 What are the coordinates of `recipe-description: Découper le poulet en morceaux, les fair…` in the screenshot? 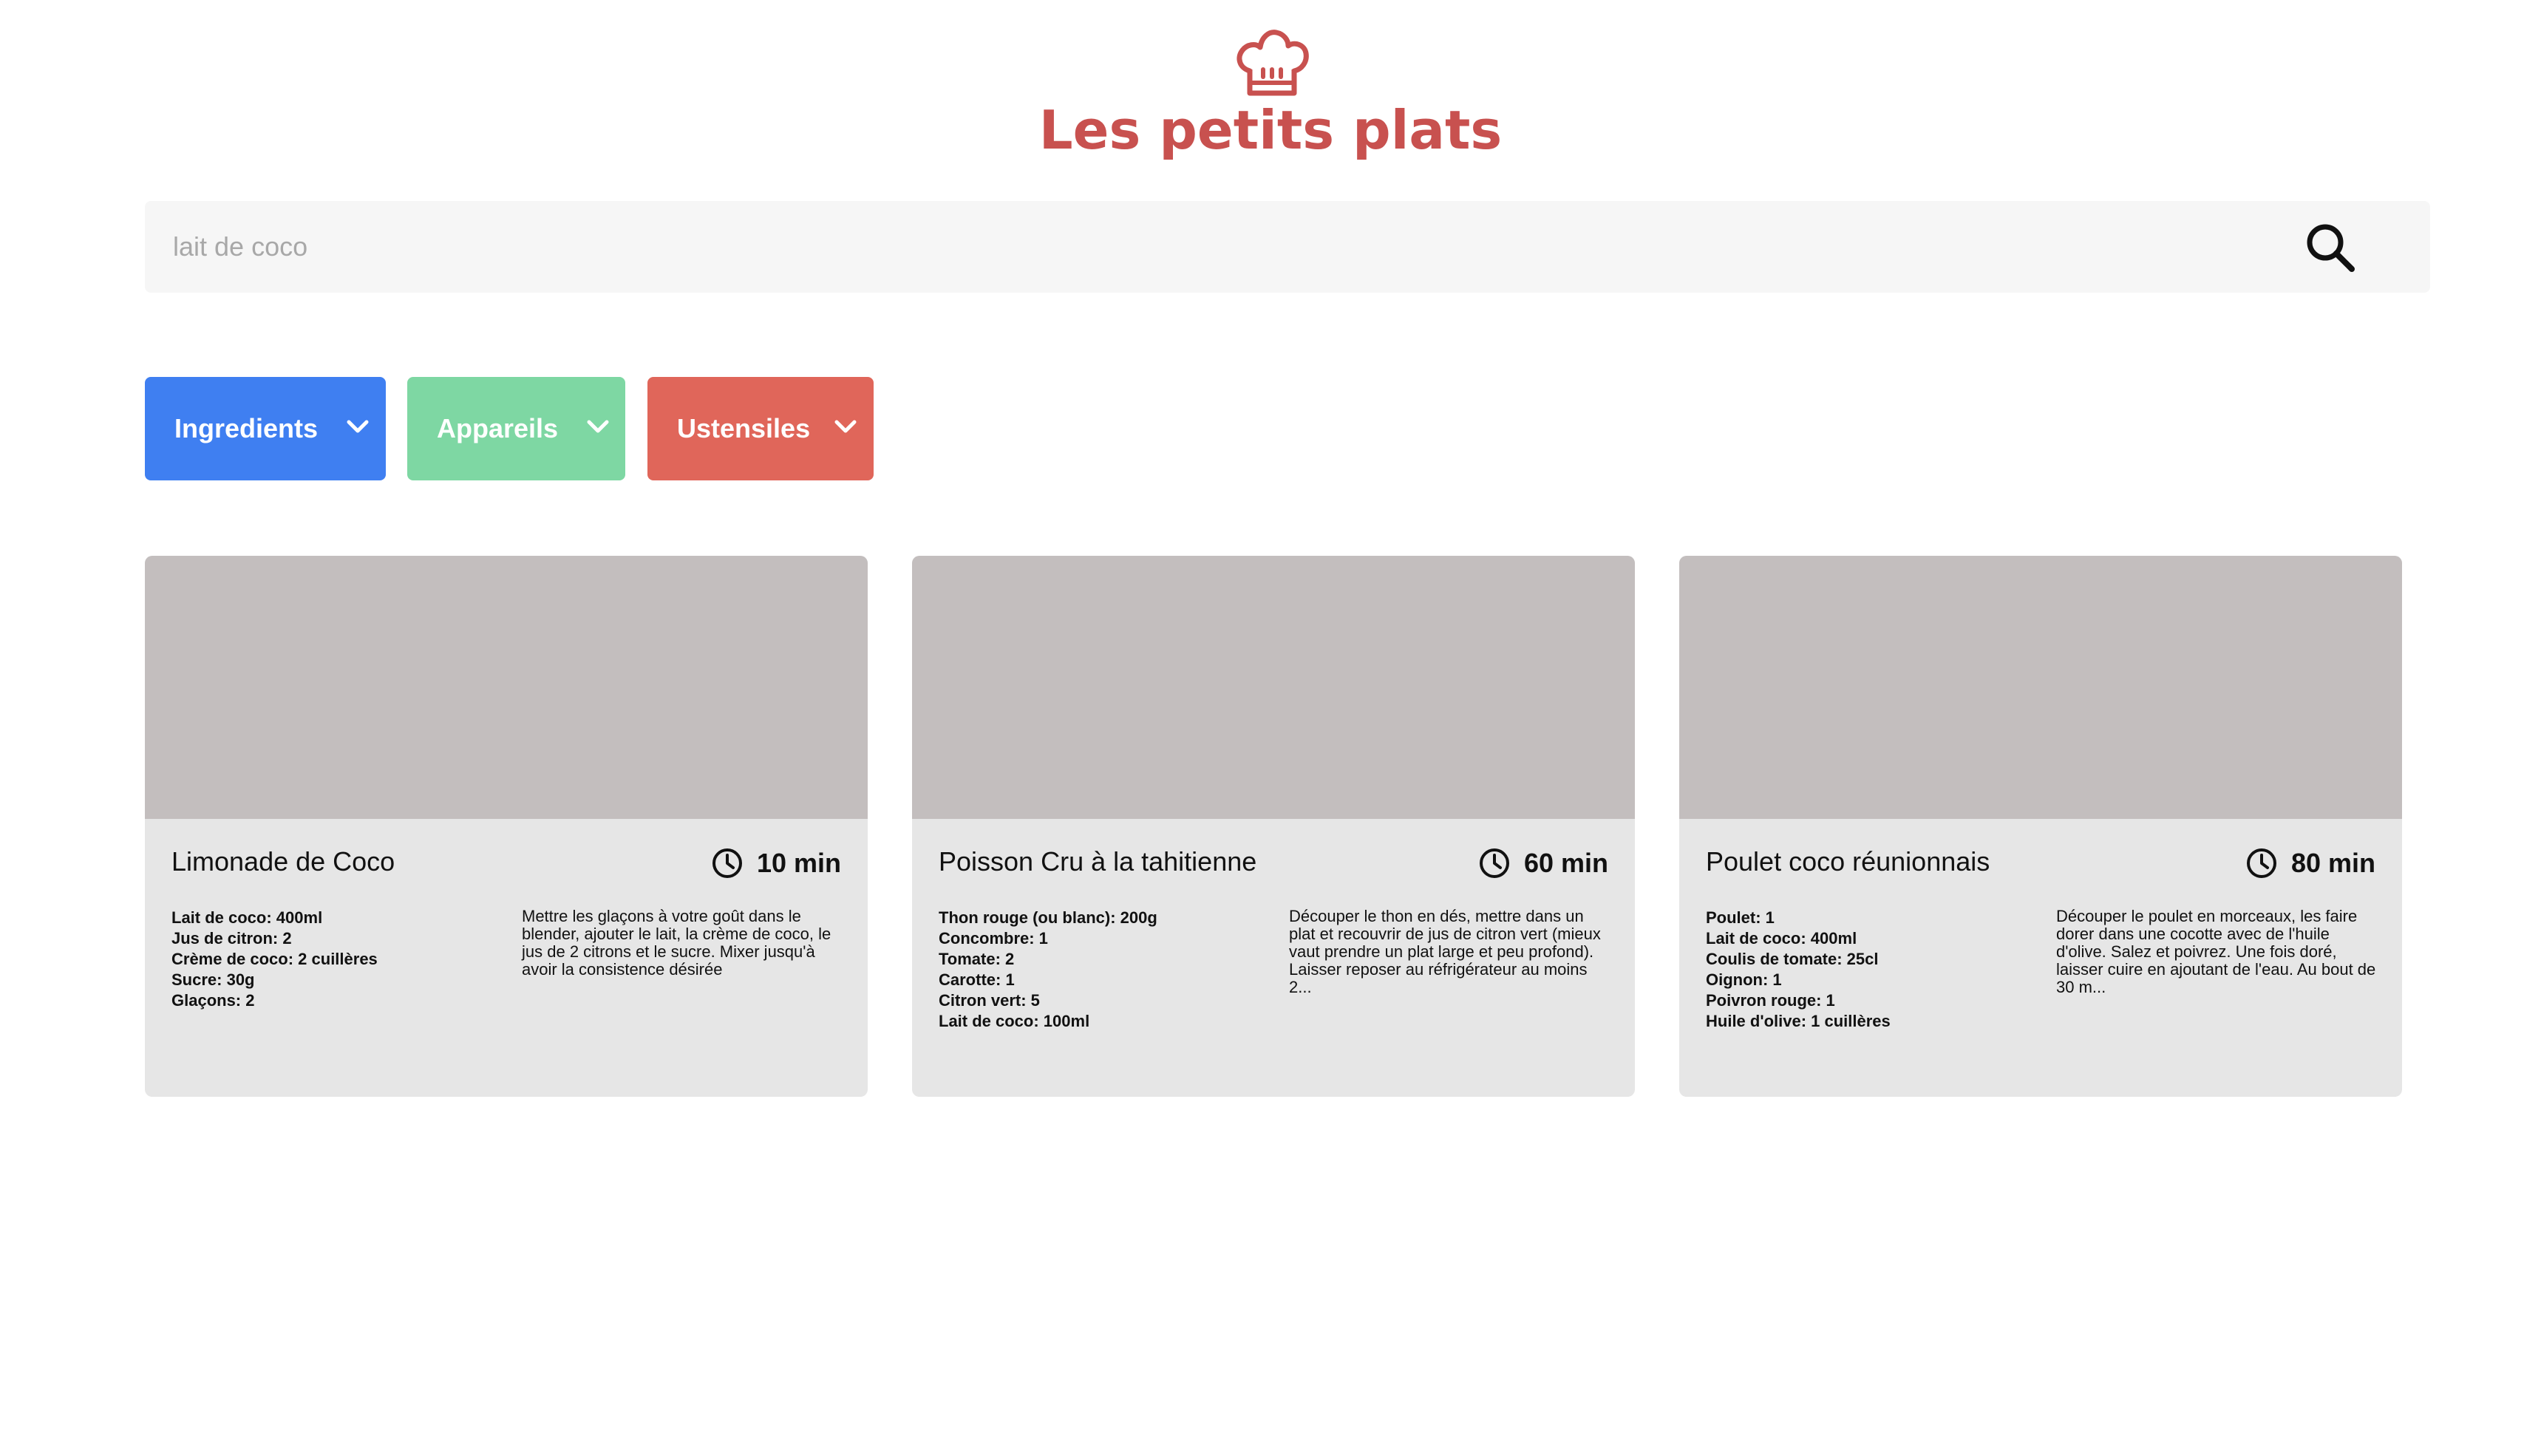 It's located at (2216, 951).